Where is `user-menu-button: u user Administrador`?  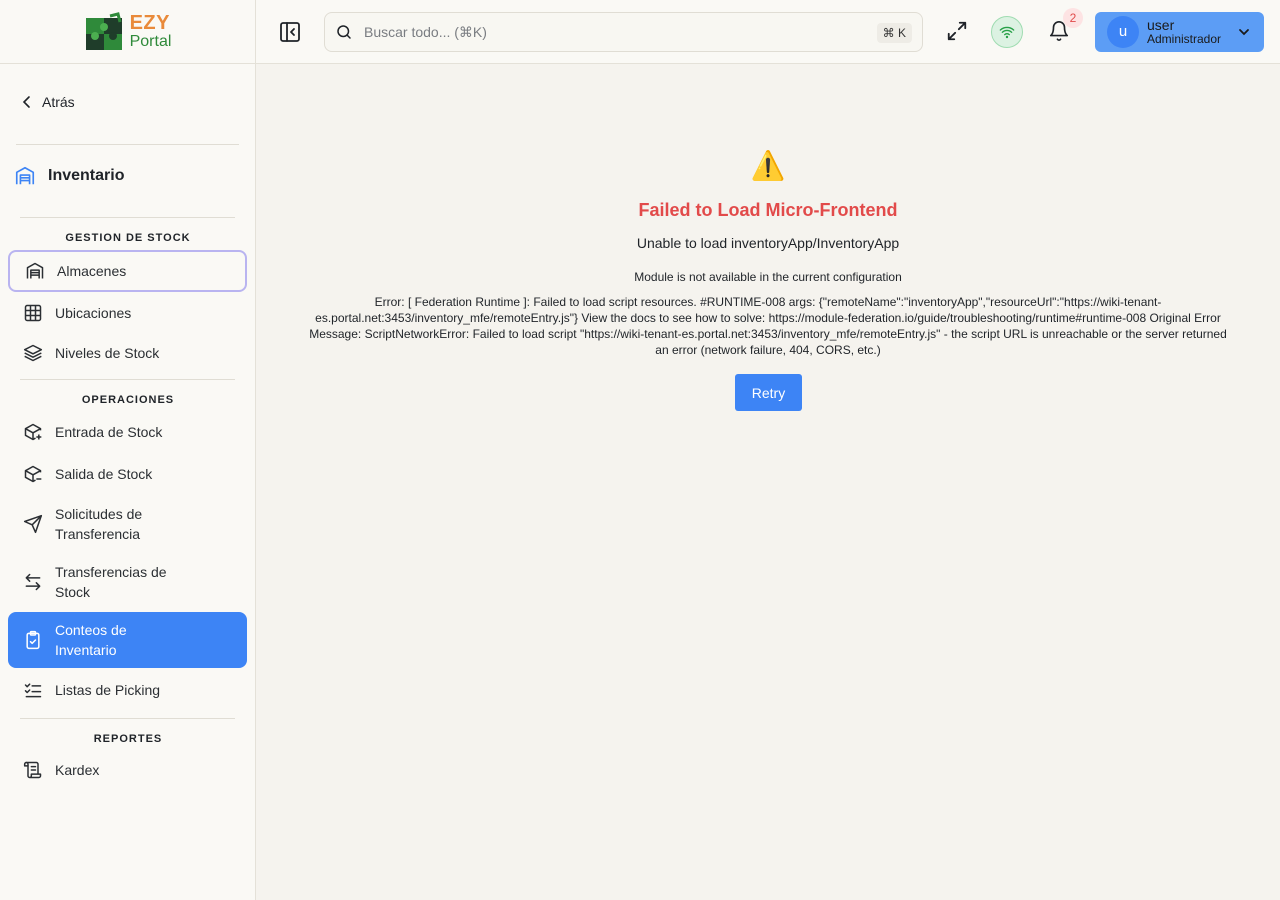
user-menu-button: u user Administrador is located at coordinates (1179, 32).